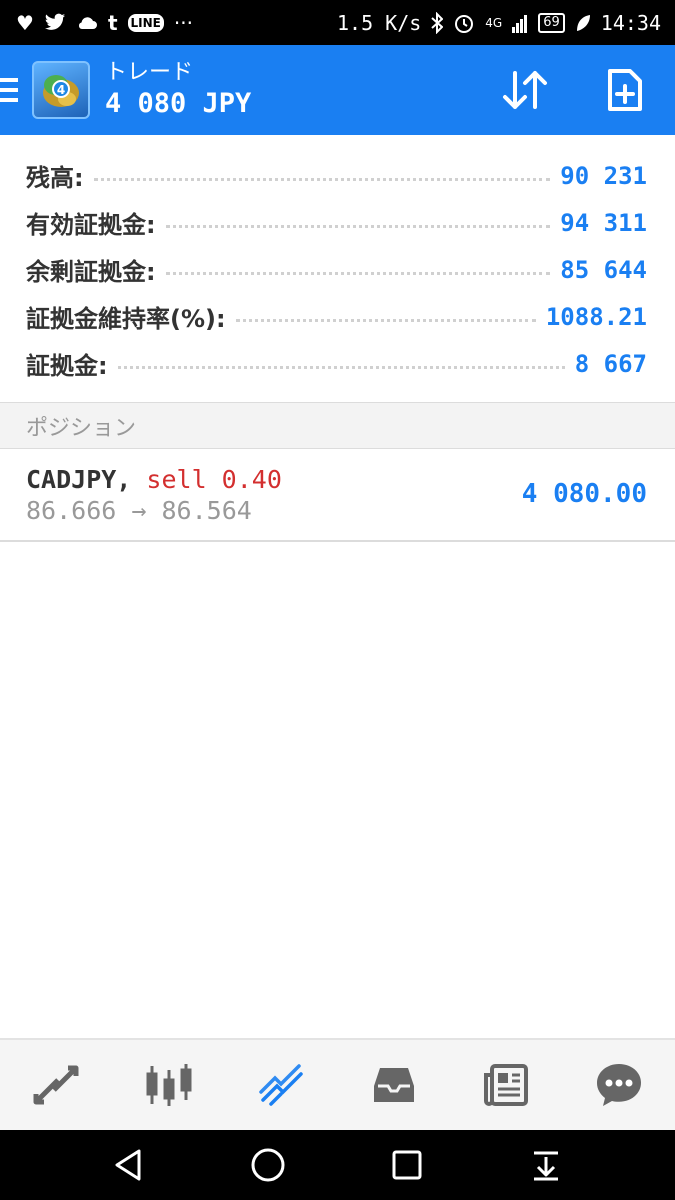 The width and height of the screenshot is (675, 1200). I want to click on leaf-icon, so click(583, 22).